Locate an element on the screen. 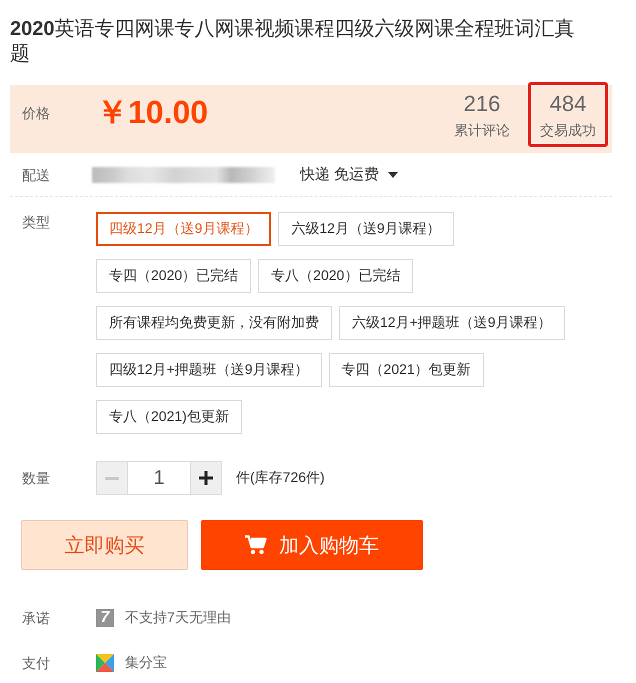  option-chip: 六级12月（送9月课程） is located at coordinates (366, 229).